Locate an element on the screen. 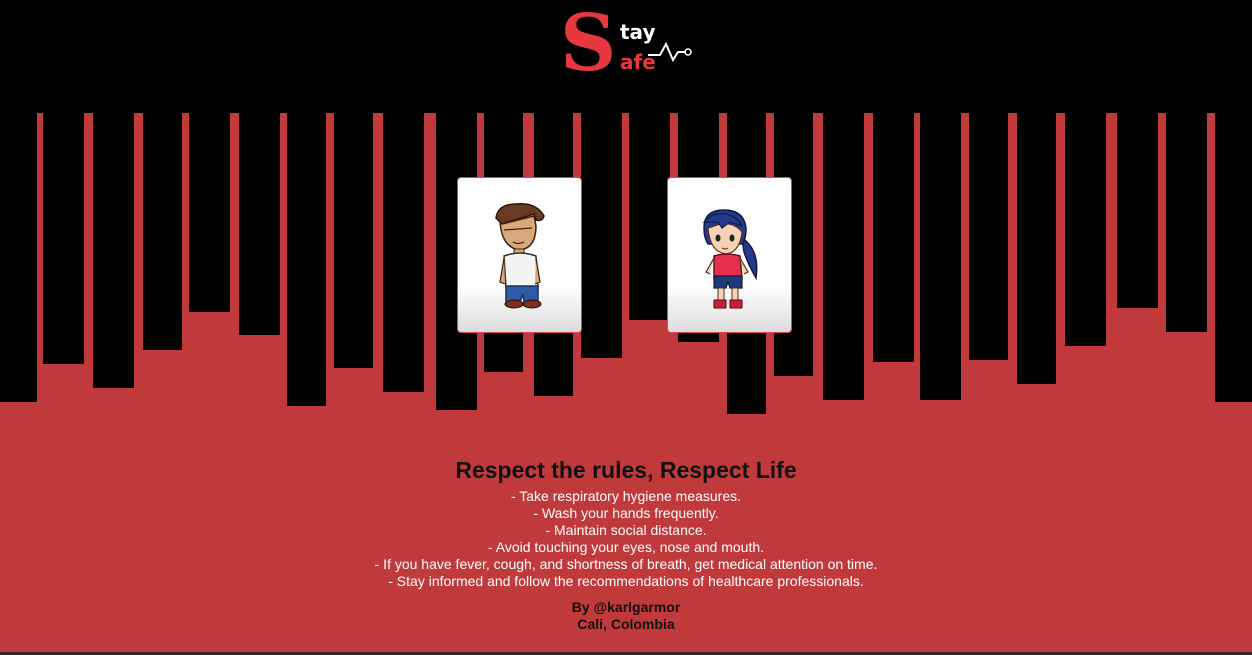  girl-character-card is located at coordinates (729, 255).